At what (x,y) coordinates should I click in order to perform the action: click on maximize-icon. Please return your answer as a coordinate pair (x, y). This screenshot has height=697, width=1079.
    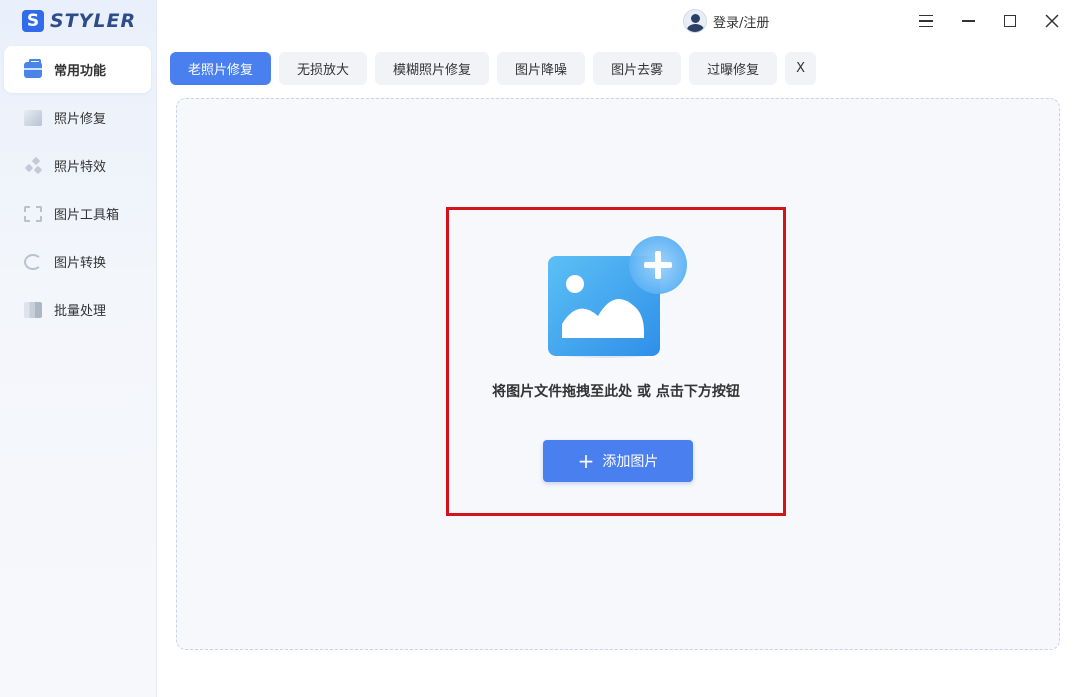
    Looking at the image, I should click on (1010, 21).